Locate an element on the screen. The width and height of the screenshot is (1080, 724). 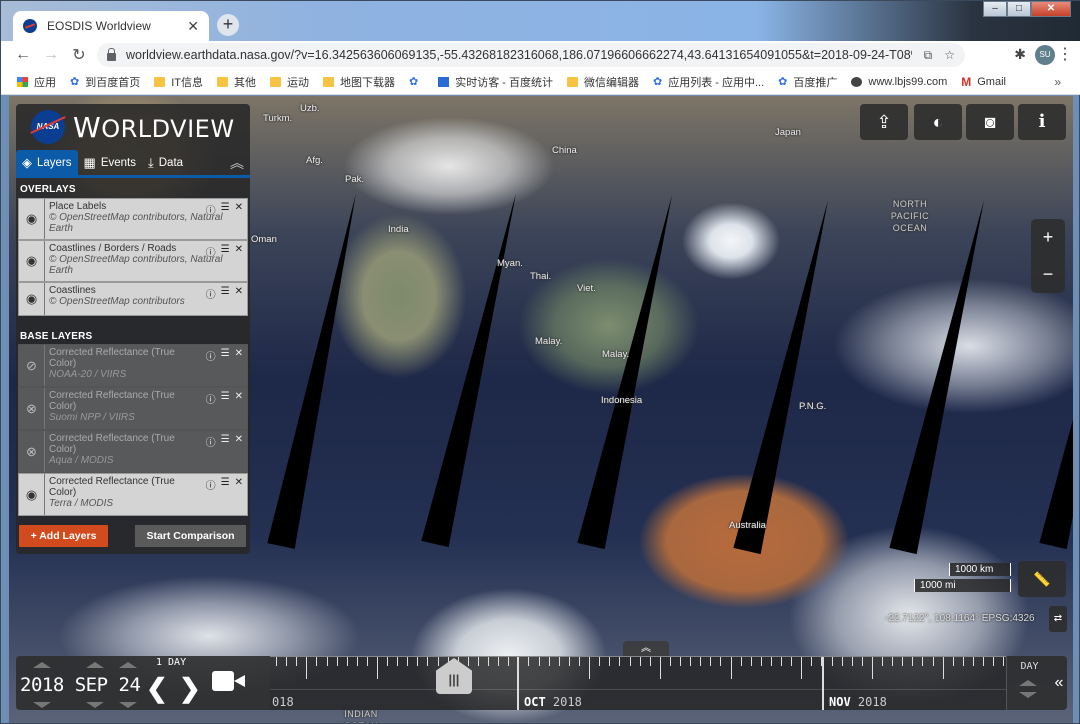
browser-menu-icon: ⋮ is located at coordinates (1065, 54).